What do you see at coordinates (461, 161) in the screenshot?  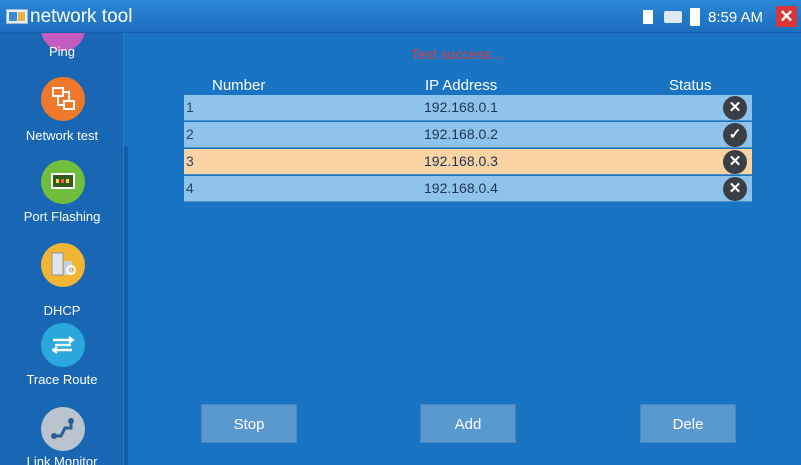 I see `row-ip-address: 192.168.0.3` at bounding box center [461, 161].